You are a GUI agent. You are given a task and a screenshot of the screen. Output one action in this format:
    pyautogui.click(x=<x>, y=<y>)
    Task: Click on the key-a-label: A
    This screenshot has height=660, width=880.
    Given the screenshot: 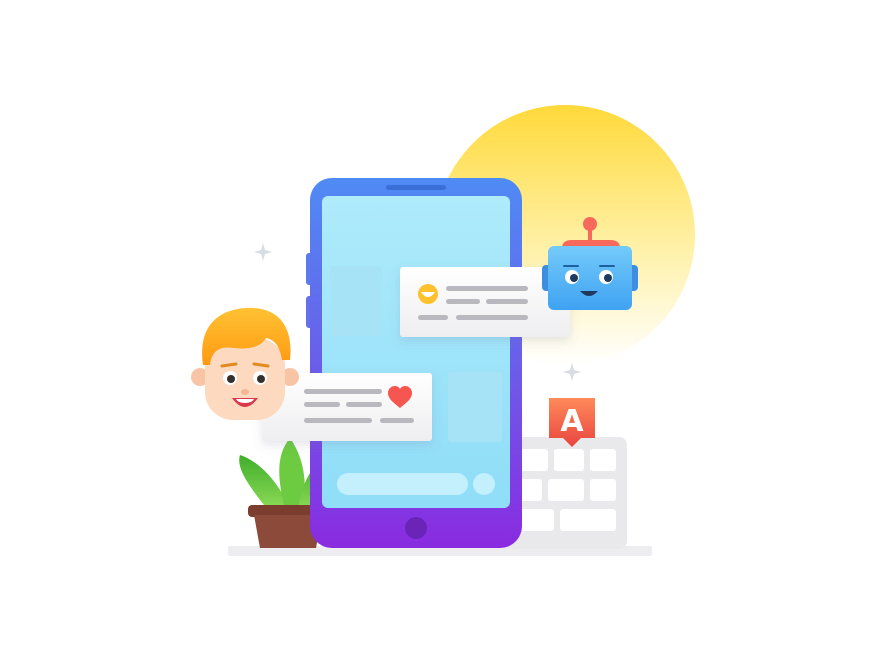 What is the action you would take?
    pyautogui.click(x=572, y=421)
    